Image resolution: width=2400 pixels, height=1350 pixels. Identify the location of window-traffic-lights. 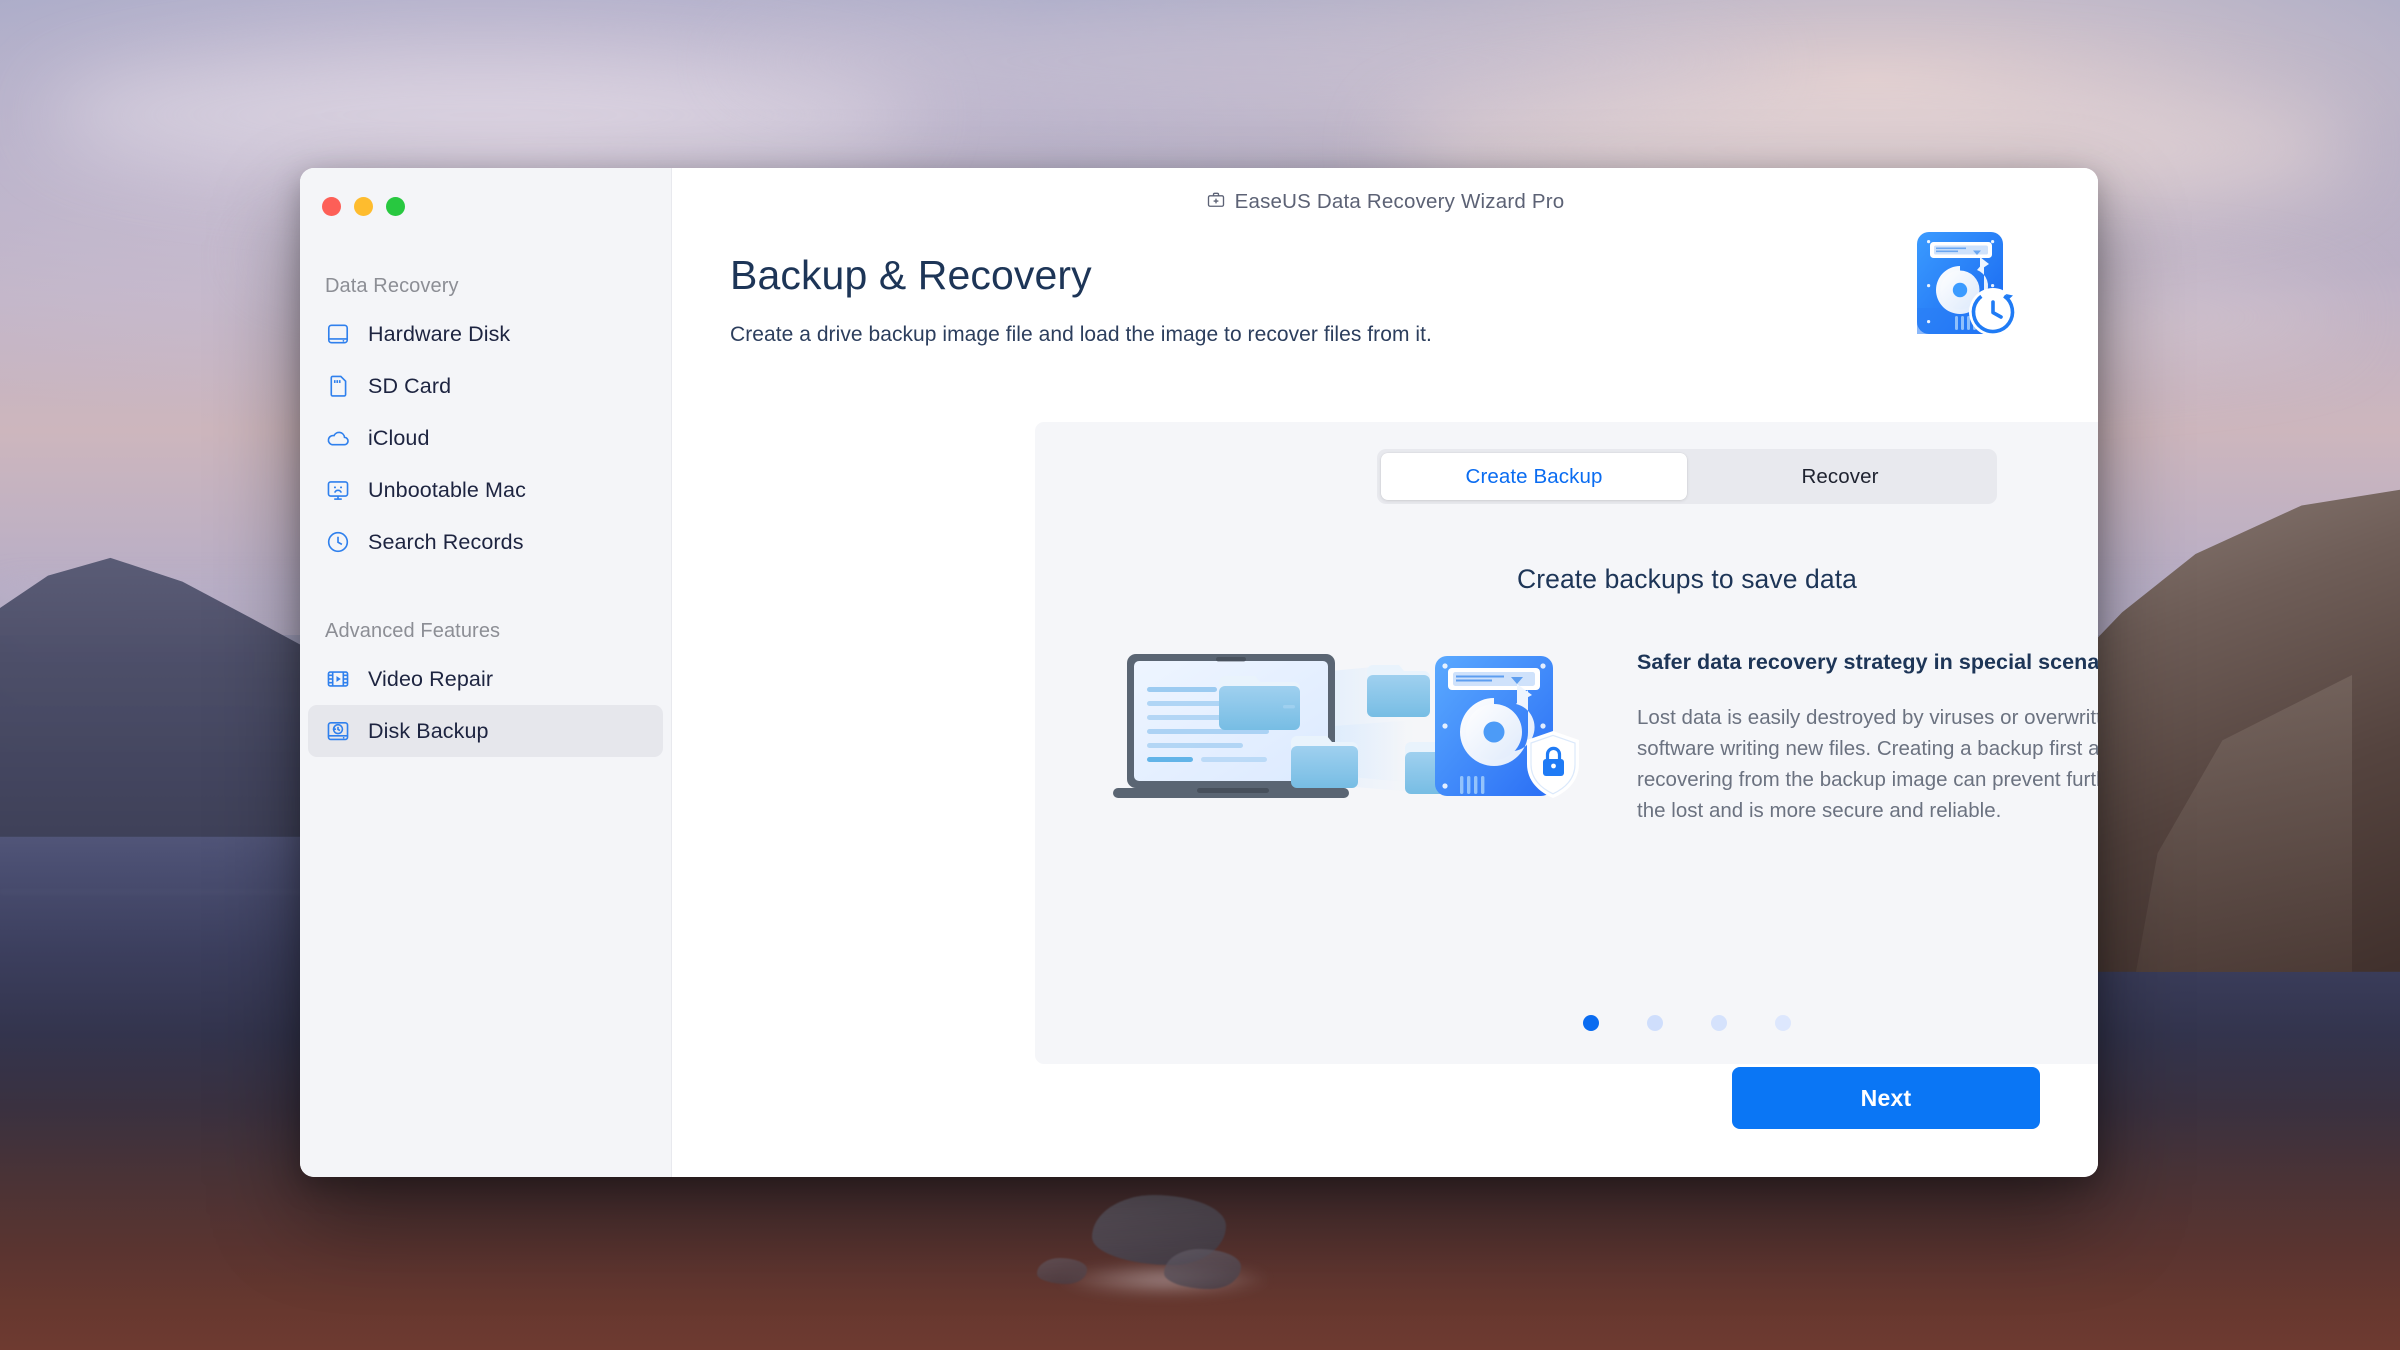
(485, 192).